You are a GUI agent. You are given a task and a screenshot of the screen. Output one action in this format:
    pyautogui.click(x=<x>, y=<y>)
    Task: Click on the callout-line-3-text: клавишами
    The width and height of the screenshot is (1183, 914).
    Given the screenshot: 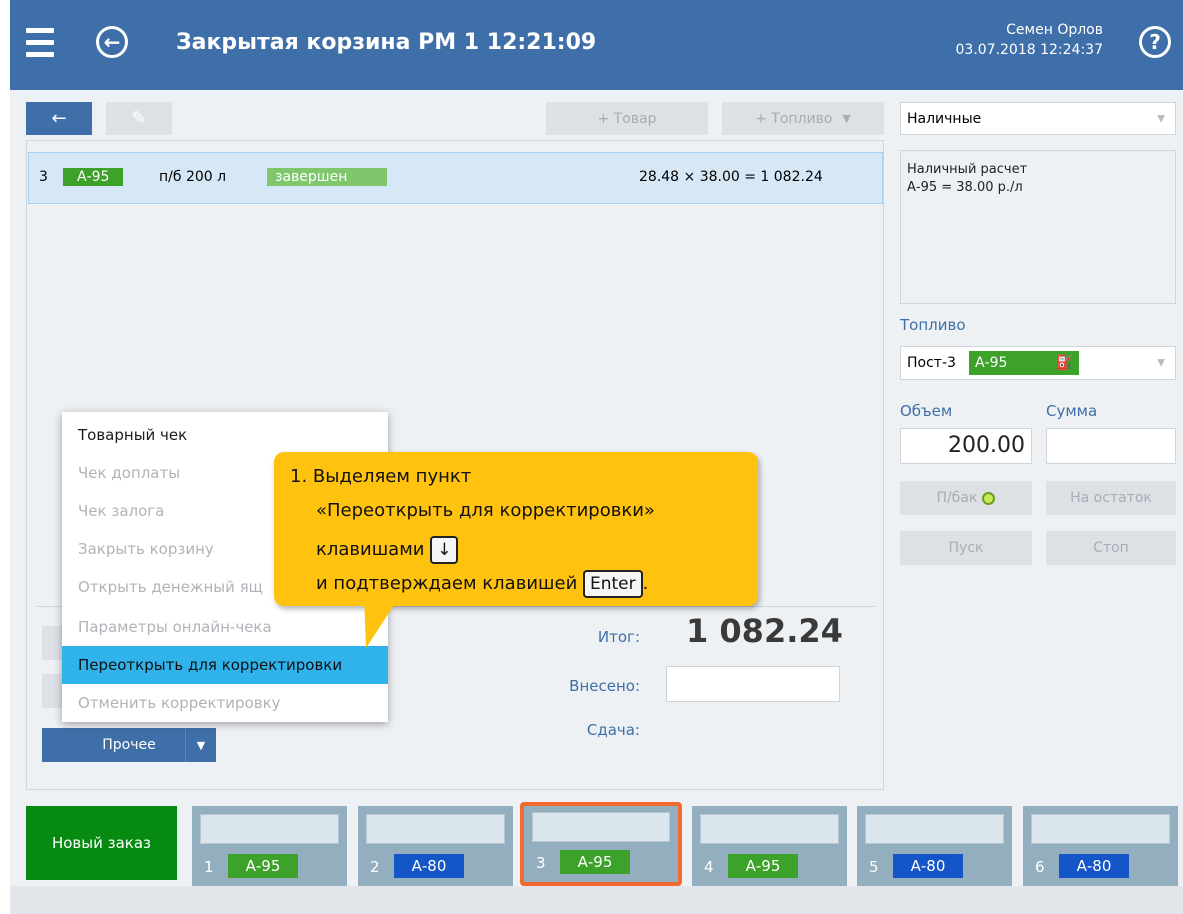 What is the action you would take?
    pyautogui.click(x=370, y=549)
    